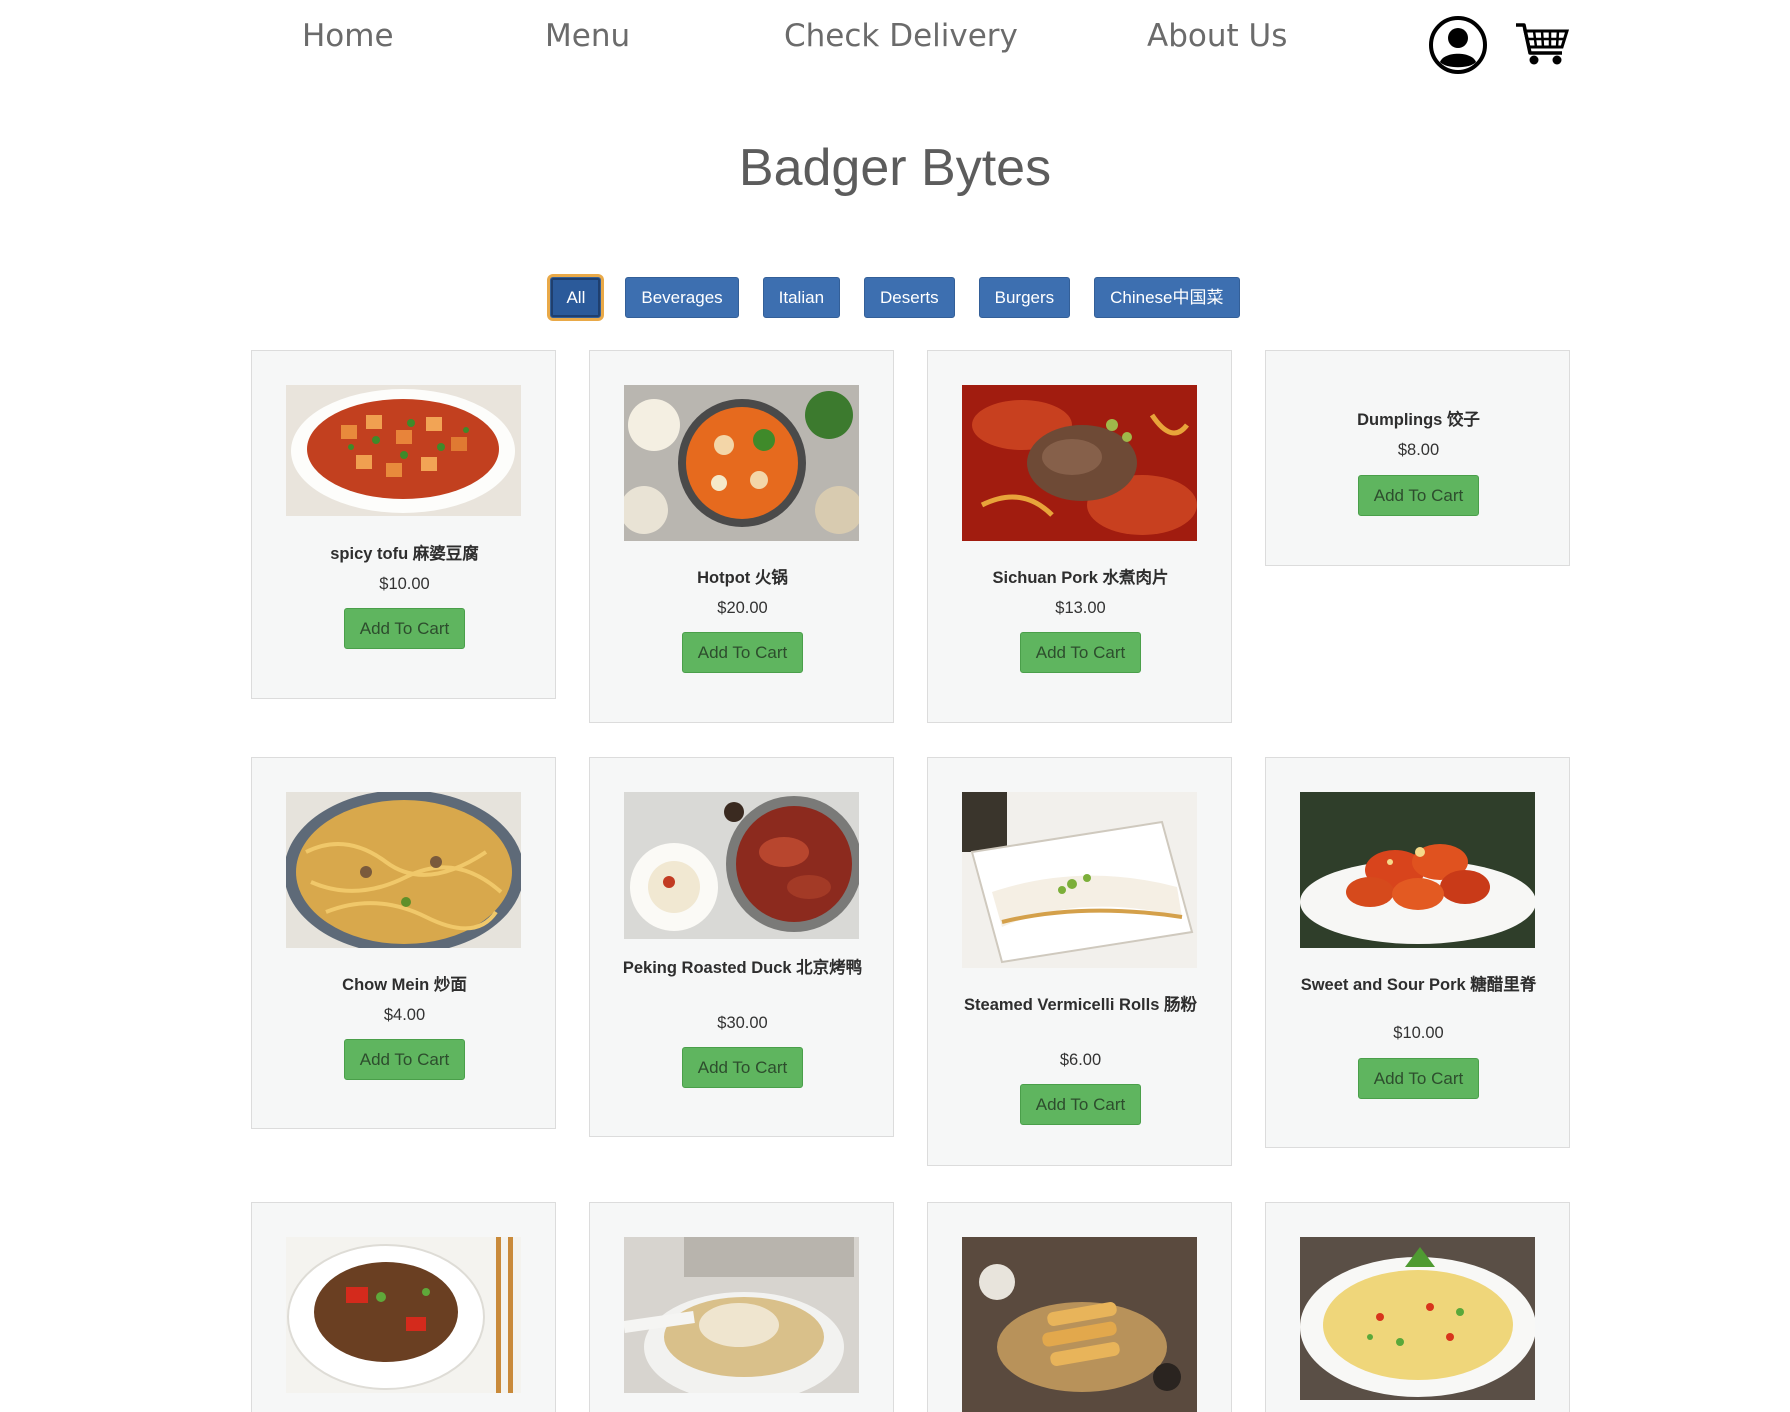 The height and width of the screenshot is (1412, 1790). What do you see at coordinates (587, 36) in the screenshot?
I see `nav-menu-link: Menu` at bounding box center [587, 36].